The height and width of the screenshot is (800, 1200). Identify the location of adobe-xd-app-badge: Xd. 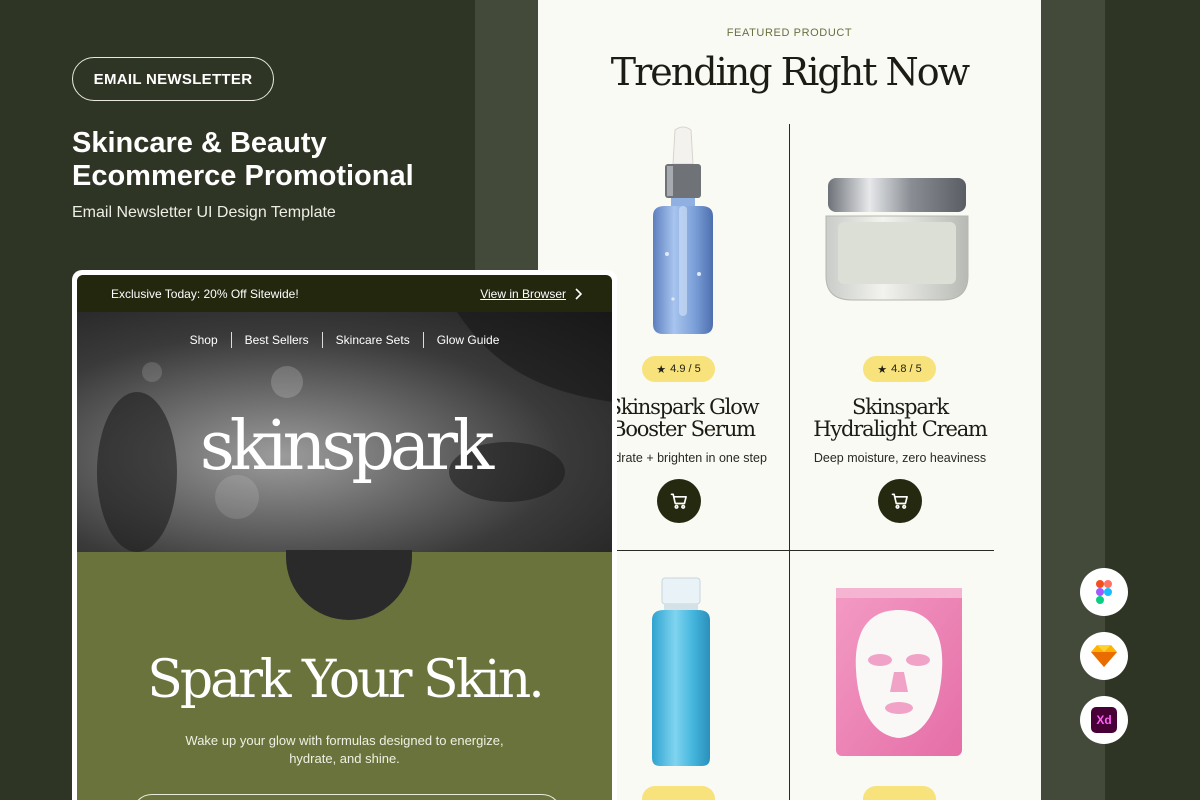
(1104, 720).